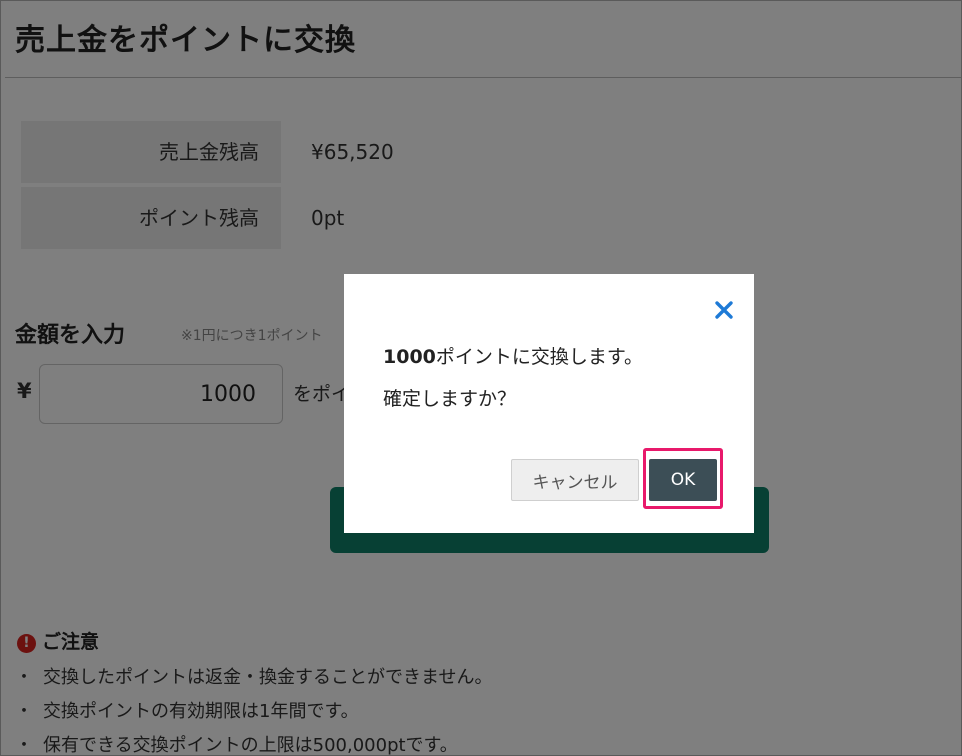 This screenshot has width=962, height=756. I want to click on confirm-question: 確定しますか？, so click(450, 399).